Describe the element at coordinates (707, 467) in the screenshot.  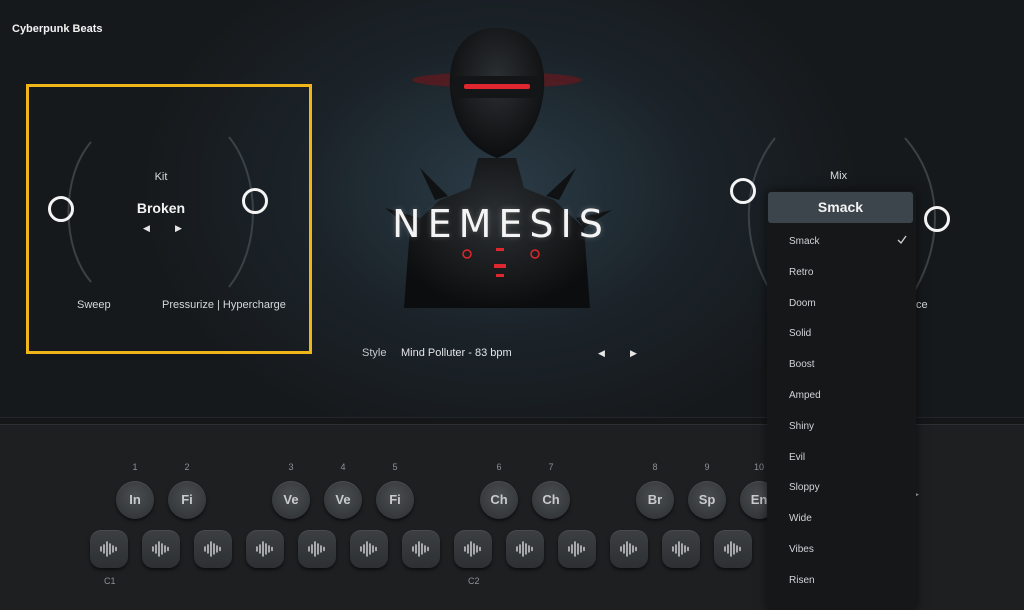
I see `pad-number: 9` at that location.